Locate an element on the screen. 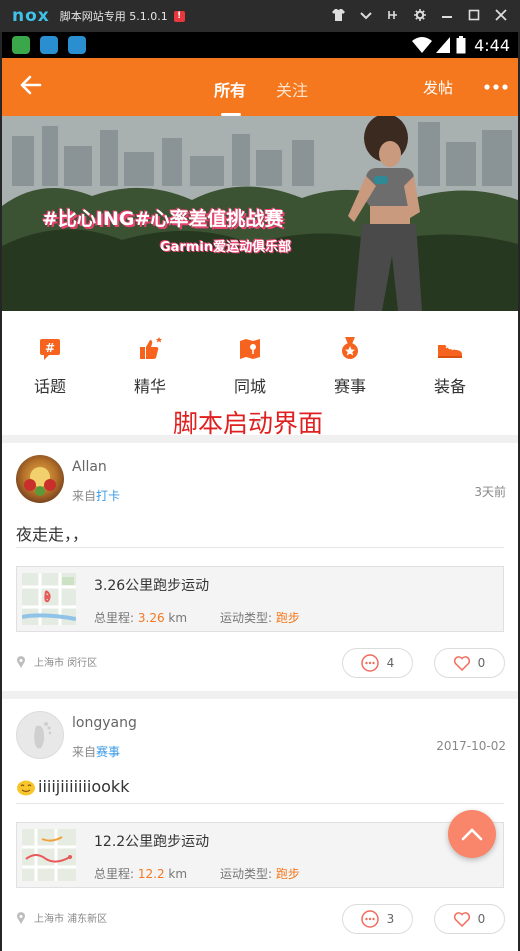 The height and width of the screenshot is (951, 520). section-divider is located at coordinates (260, 695).